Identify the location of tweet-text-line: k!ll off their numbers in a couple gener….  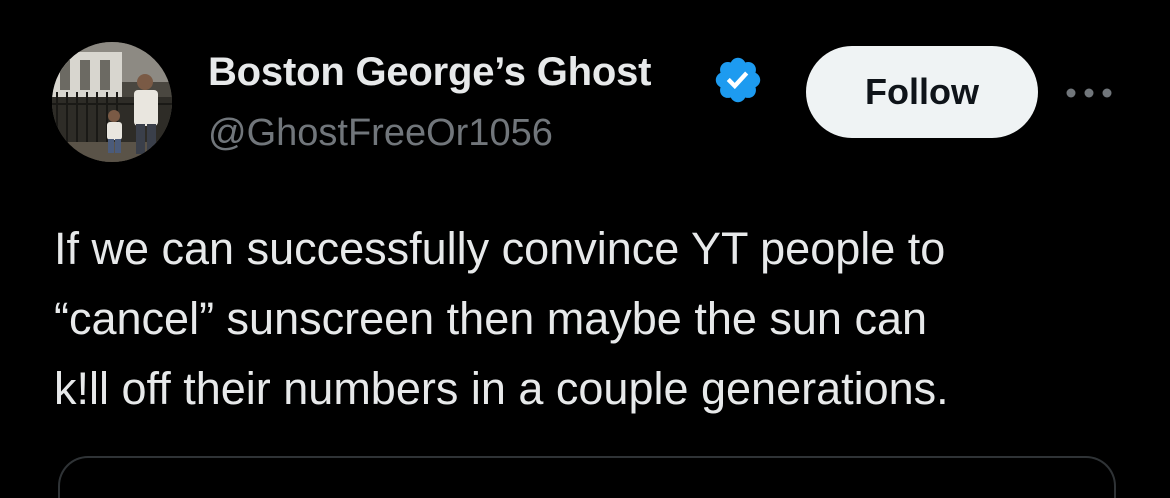
(501, 388).